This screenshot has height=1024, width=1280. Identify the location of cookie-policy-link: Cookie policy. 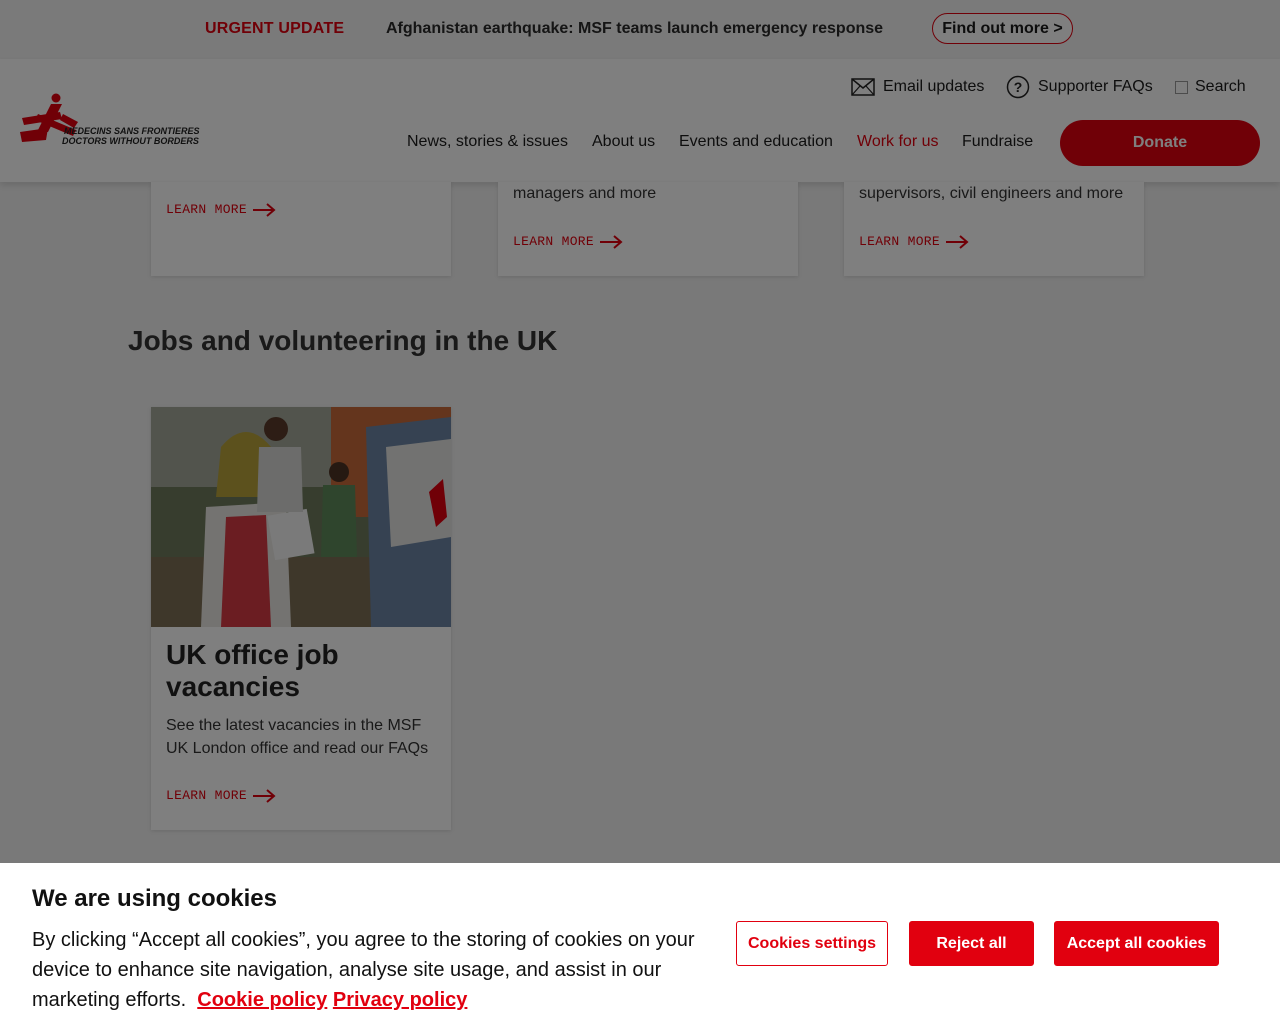
(262, 1000).